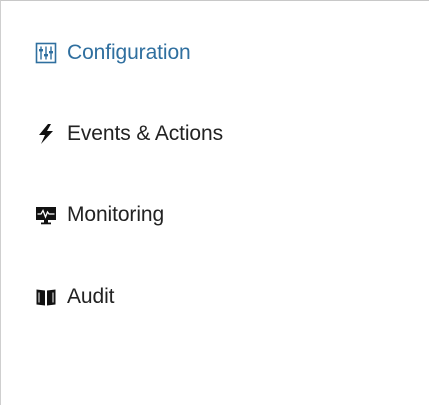 This screenshot has width=429, height=405. I want to click on open-book-icon, so click(46, 297).